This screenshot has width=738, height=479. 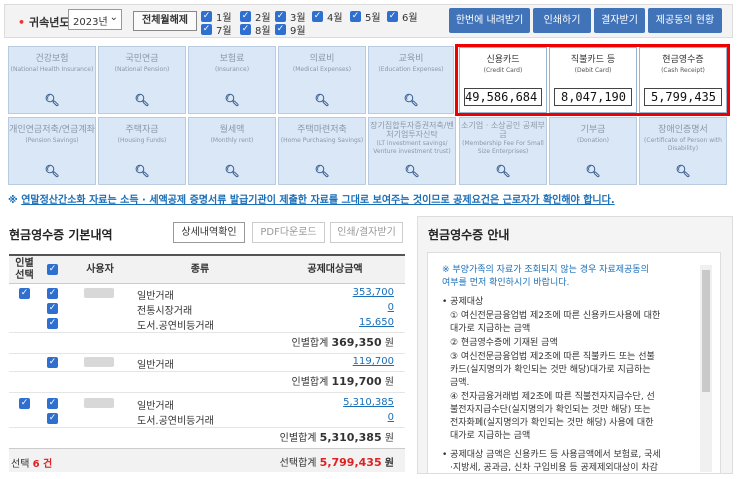 I want to click on tile-donation: 기부금 (Donation) 🔍︎, so click(x=593, y=151).